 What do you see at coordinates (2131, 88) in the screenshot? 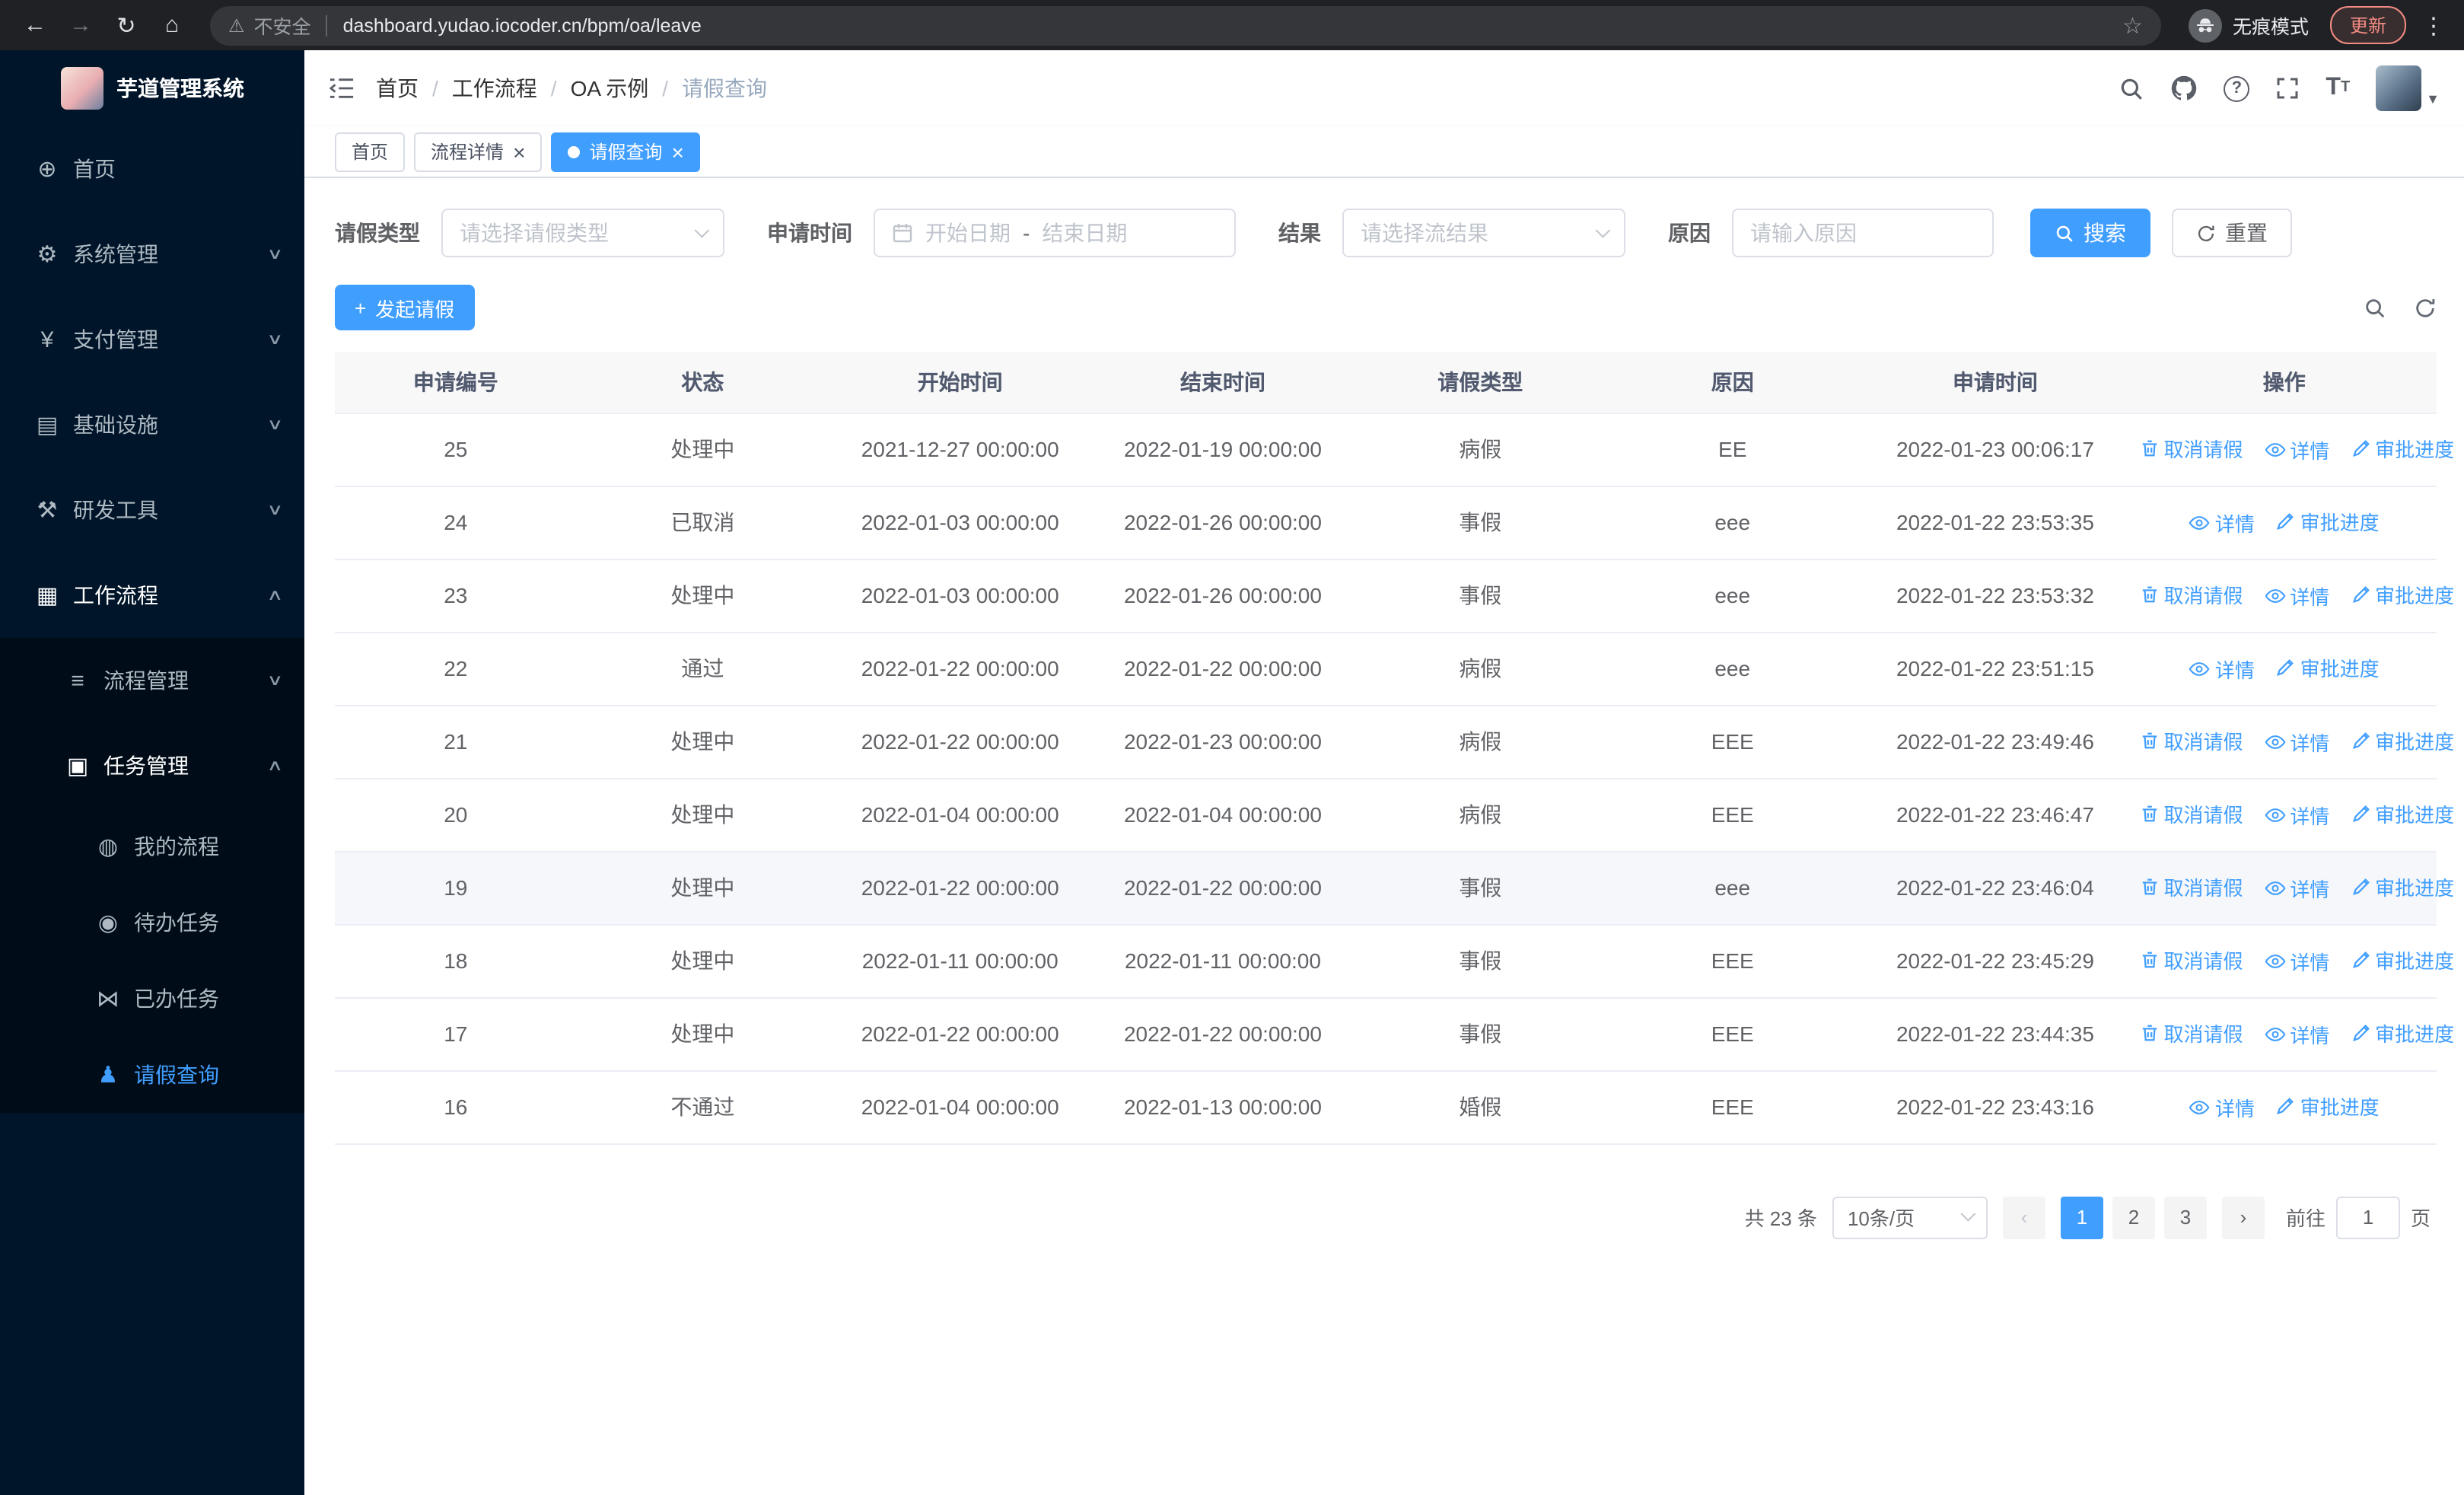
I see `search-icon` at bounding box center [2131, 88].